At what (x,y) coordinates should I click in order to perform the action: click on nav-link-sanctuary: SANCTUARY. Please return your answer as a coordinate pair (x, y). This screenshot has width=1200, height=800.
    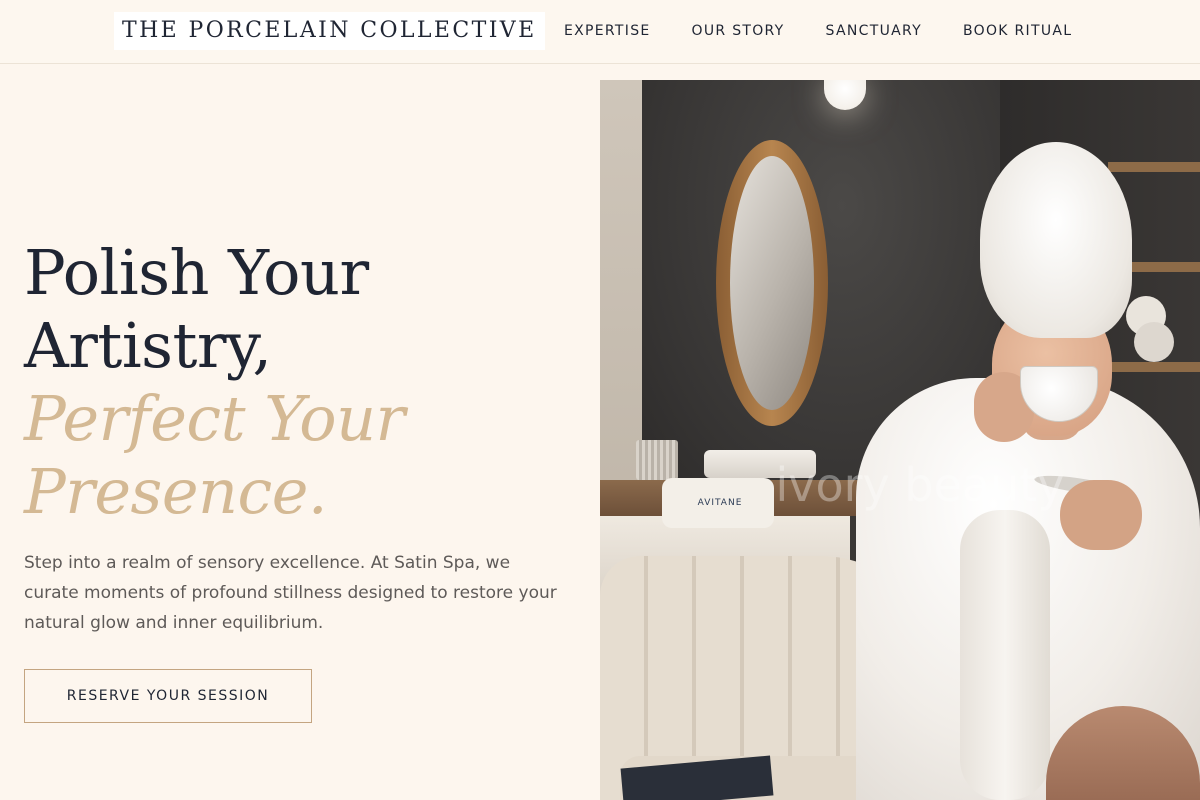
    Looking at the image, I should click on (874, 31).